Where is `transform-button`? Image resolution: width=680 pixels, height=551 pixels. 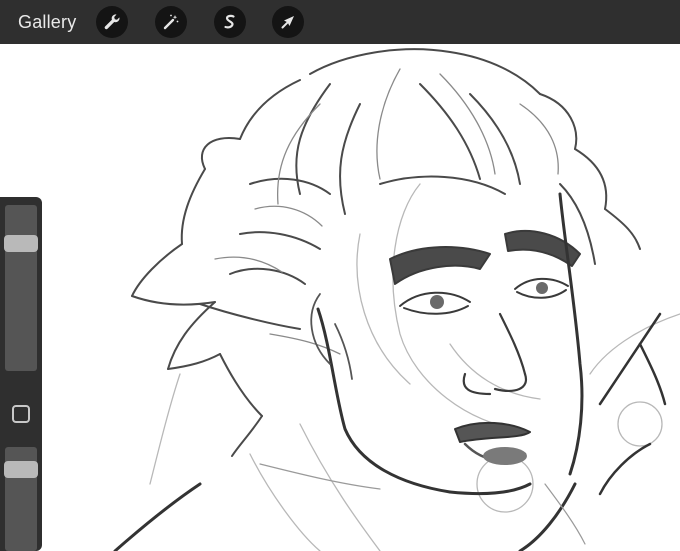
transform-button is located at coordinates (288, 22).